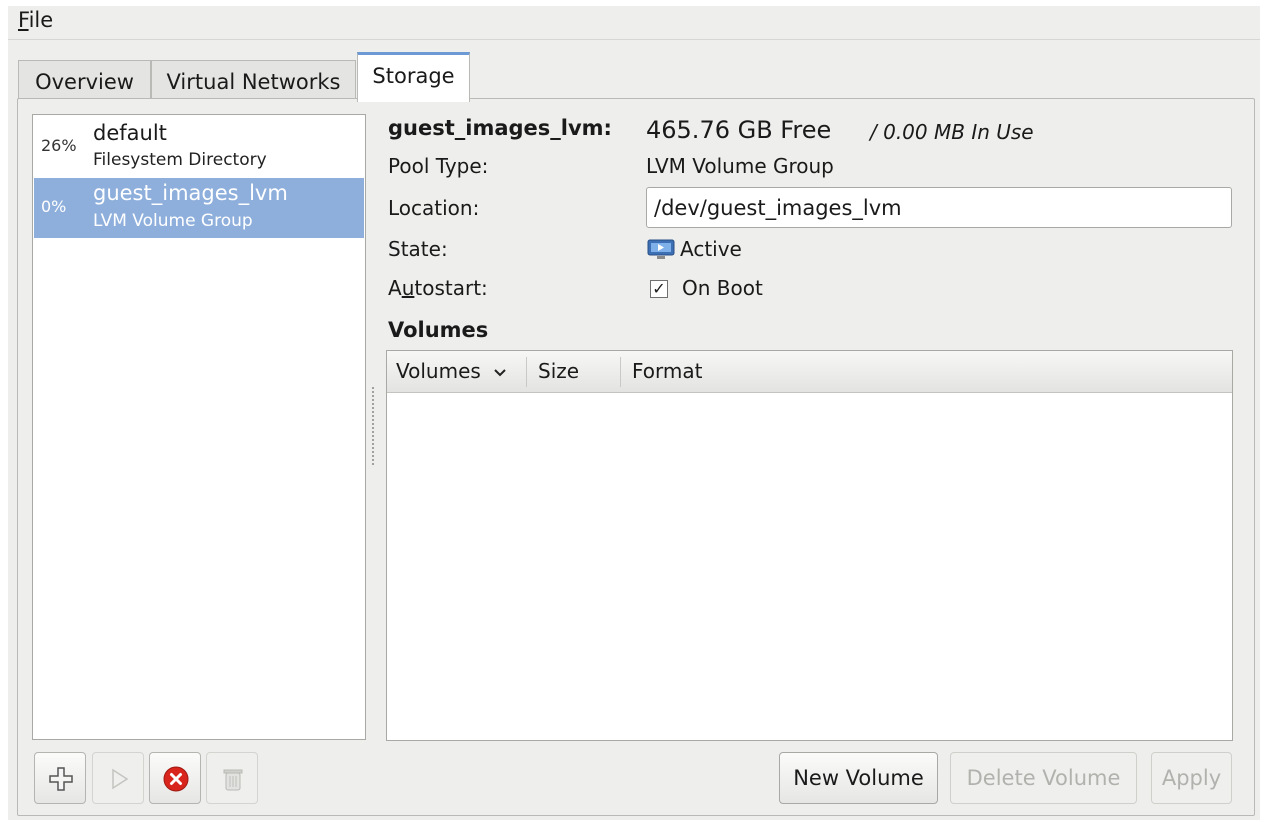 The width and height of the screenshot is (1266, 823). What do you see at coordinates (373, 426) in the screenshot?
I see `pane-splitter` at bounding box center [373, 426].